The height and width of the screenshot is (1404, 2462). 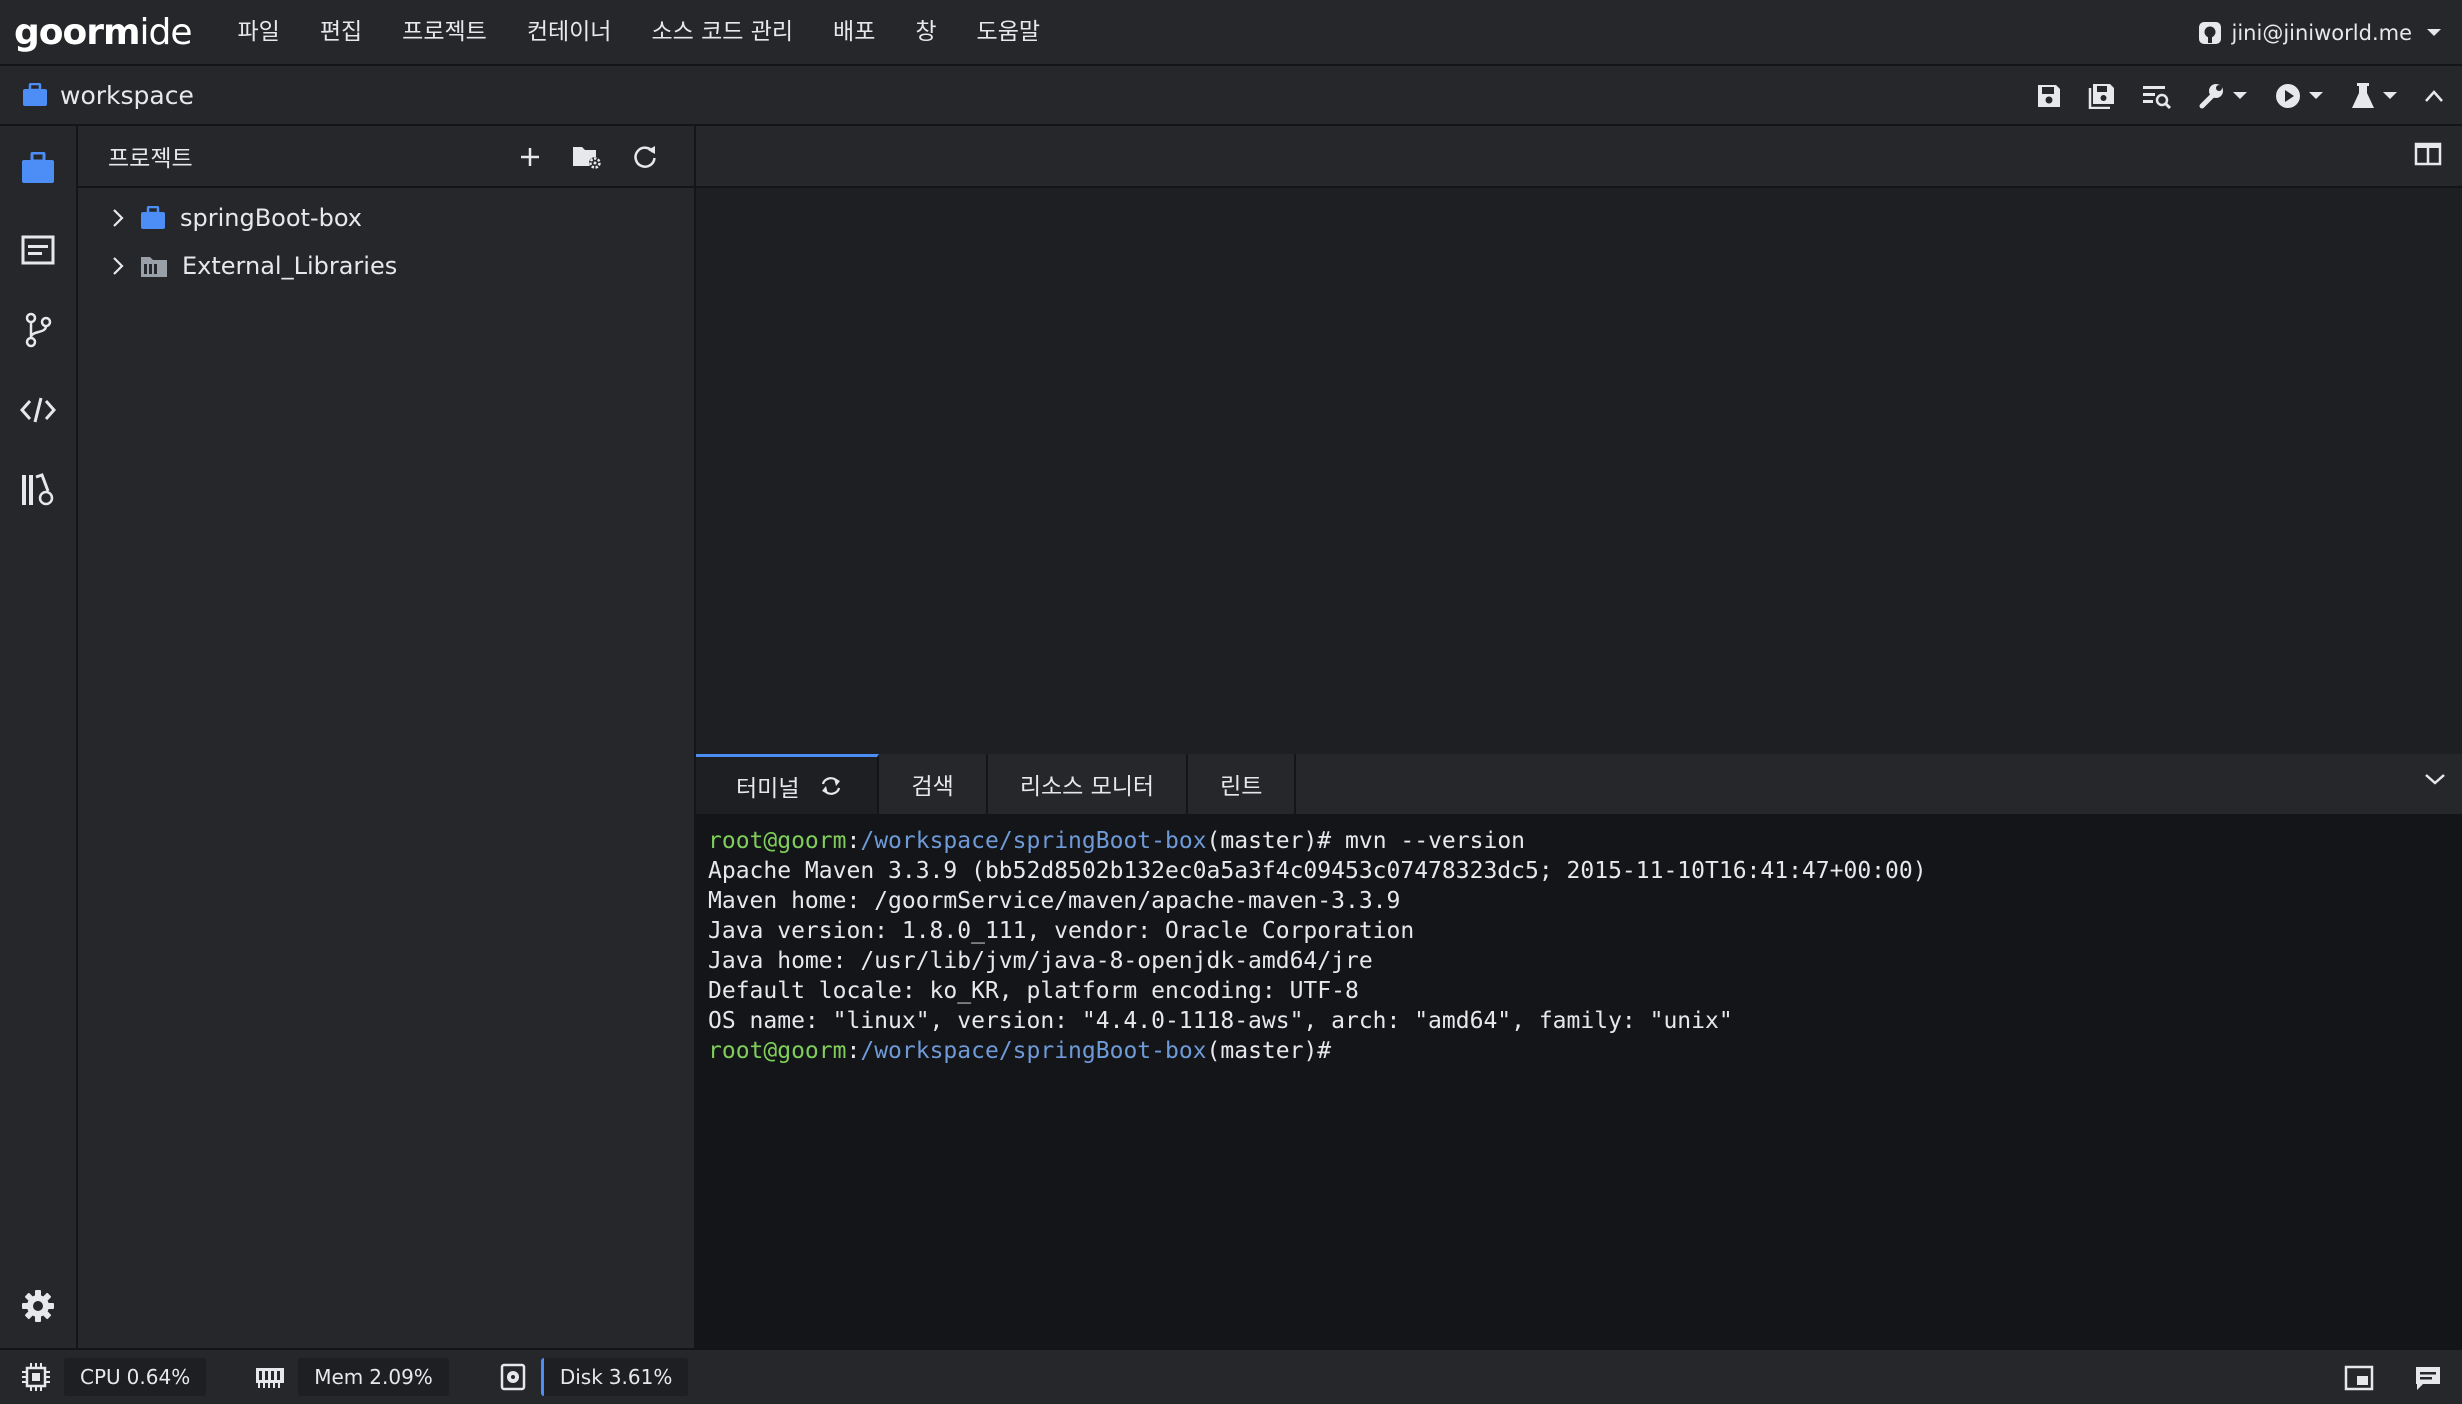 What do you see at coordinates (777, 841) in the screenshot?
I see `prompt-user: root@goorm` at bounding box center [777, 841].